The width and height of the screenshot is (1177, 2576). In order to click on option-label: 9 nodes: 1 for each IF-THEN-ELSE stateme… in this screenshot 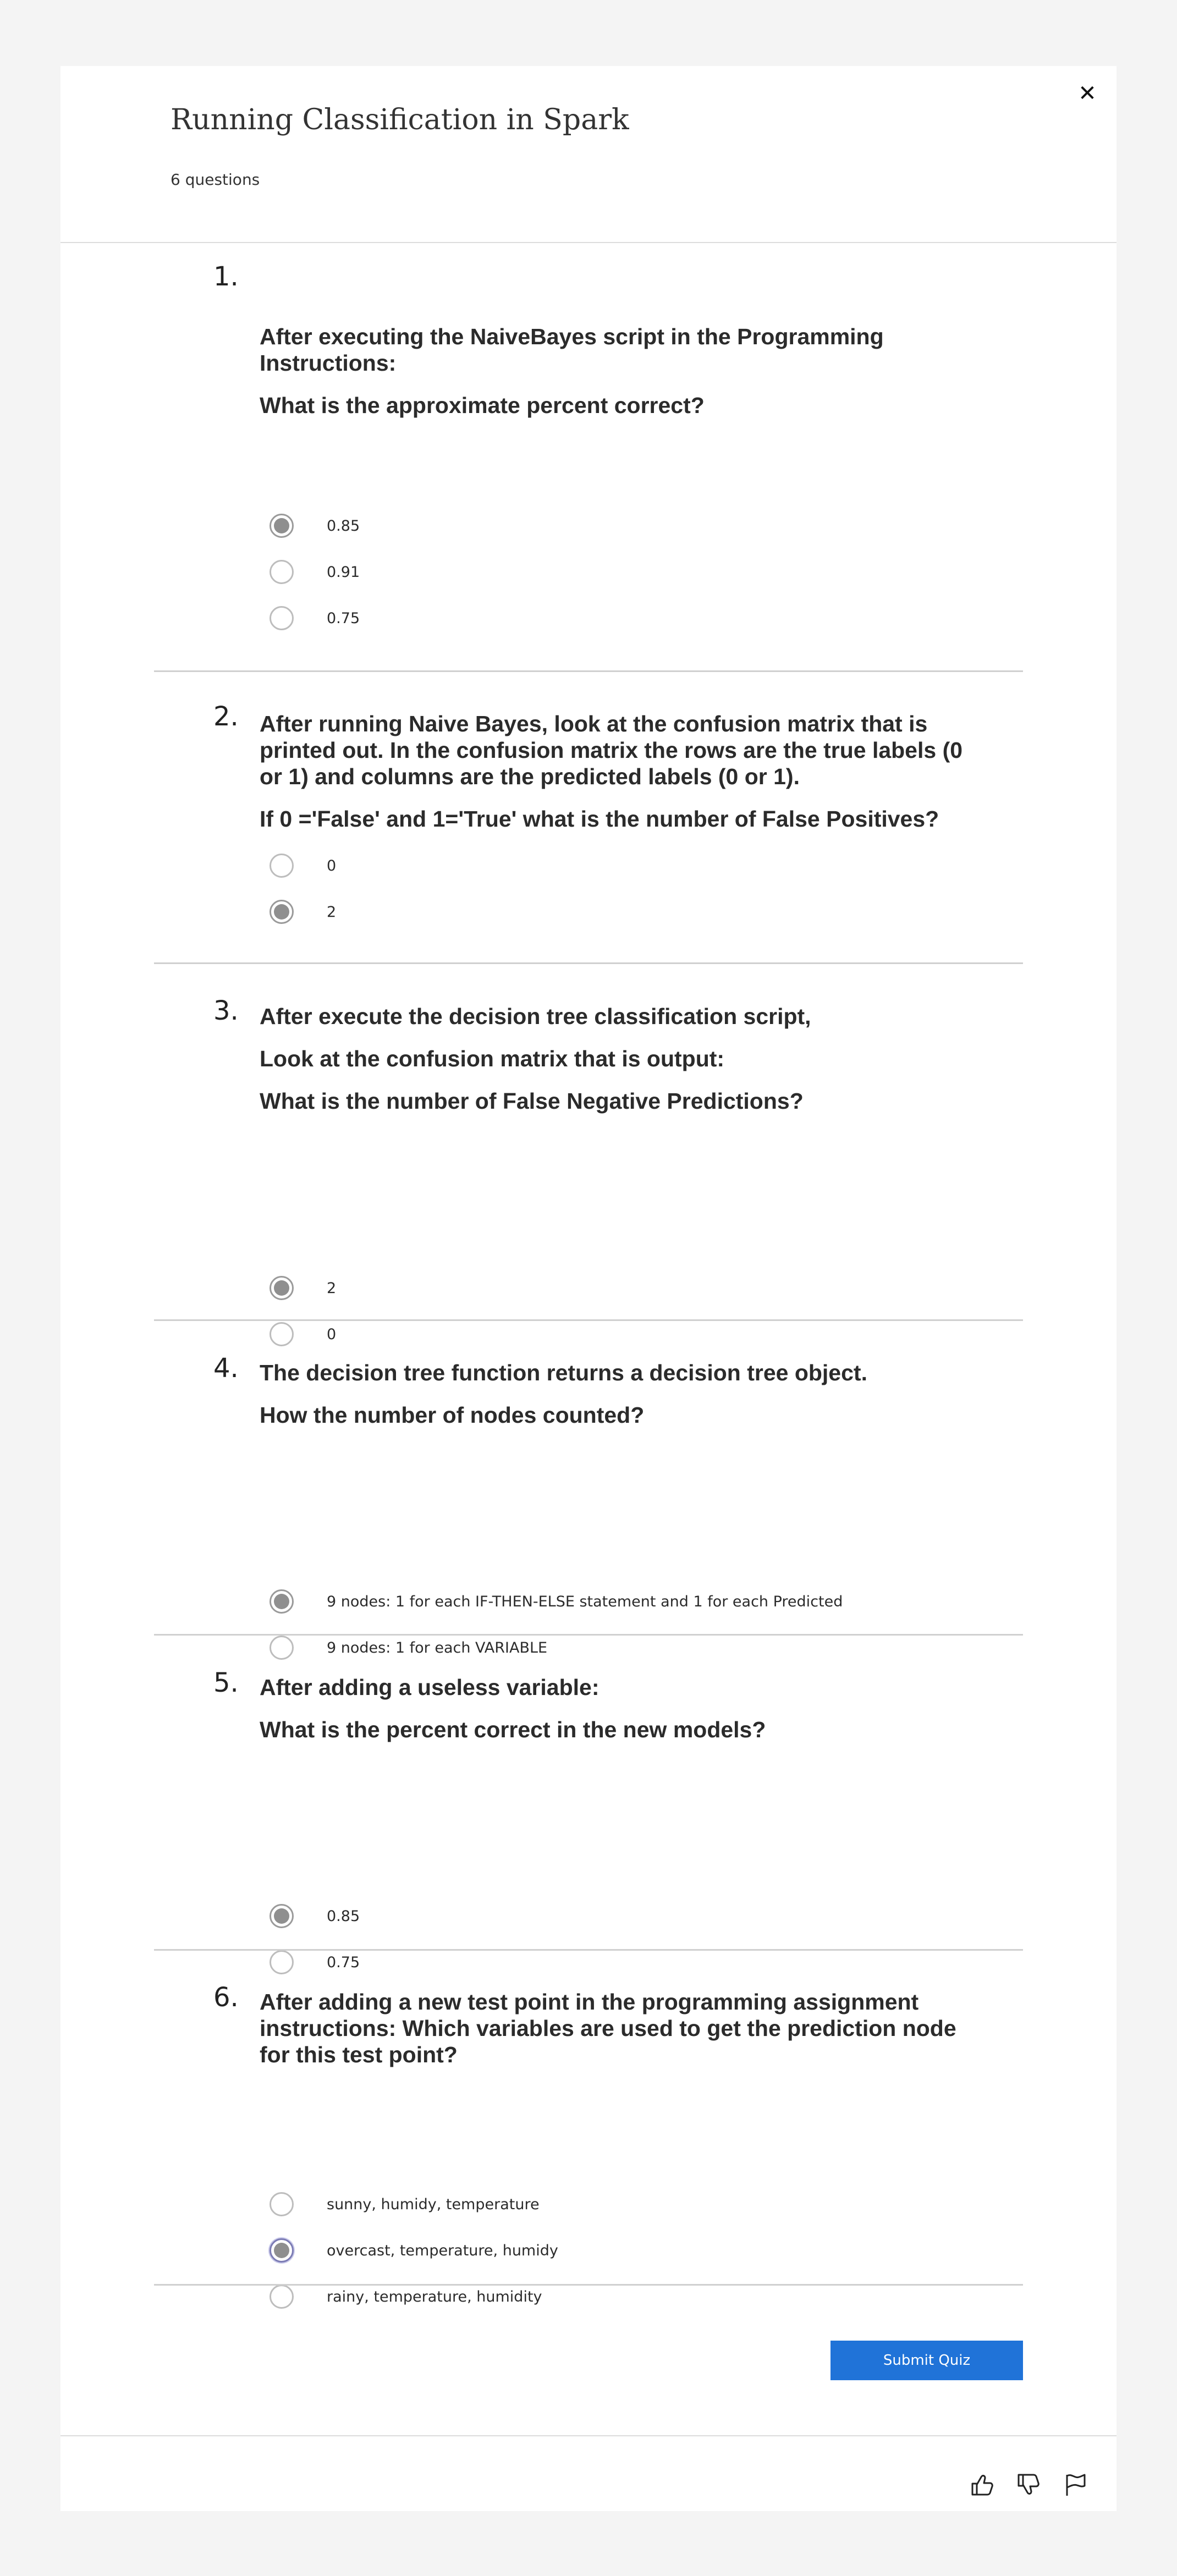, I will do `click(585, 1601)`.